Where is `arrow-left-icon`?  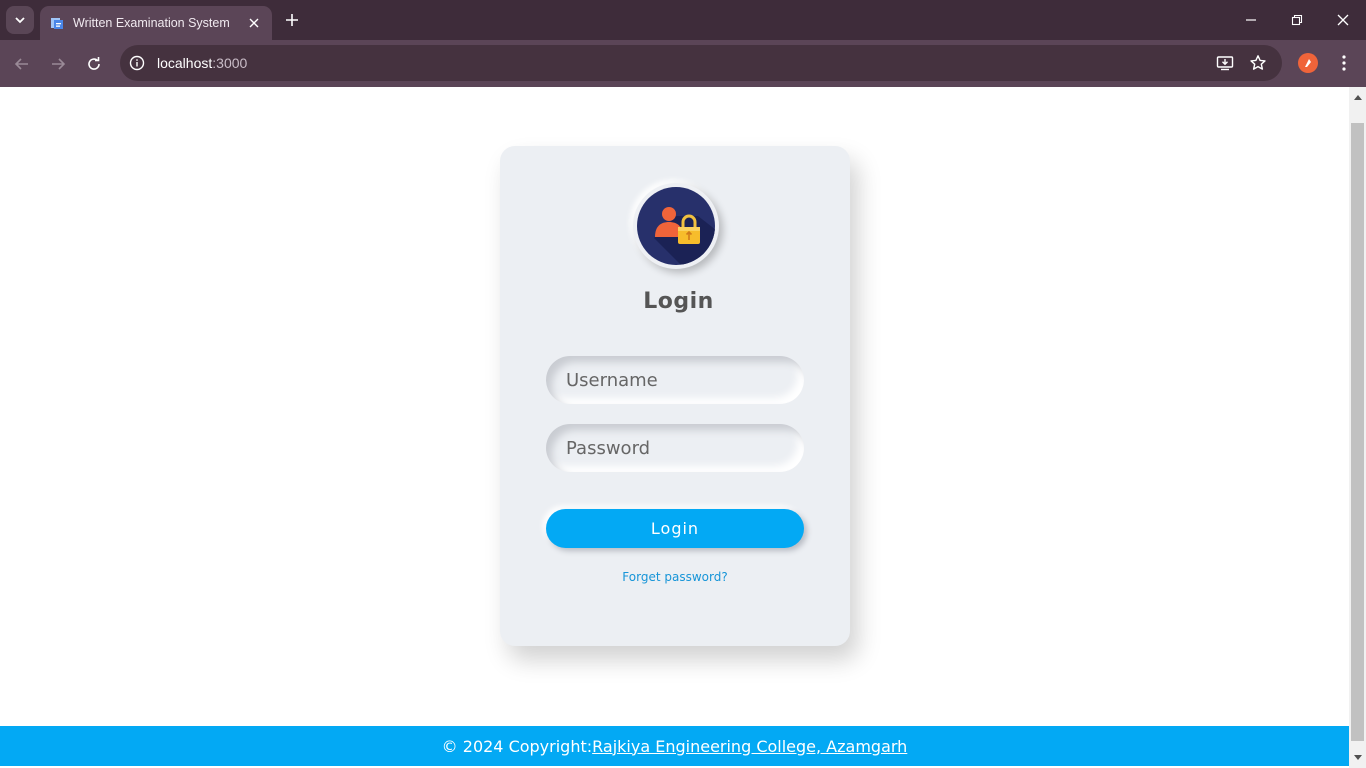 arrow-left-icon is located at coordinates (21, 64).